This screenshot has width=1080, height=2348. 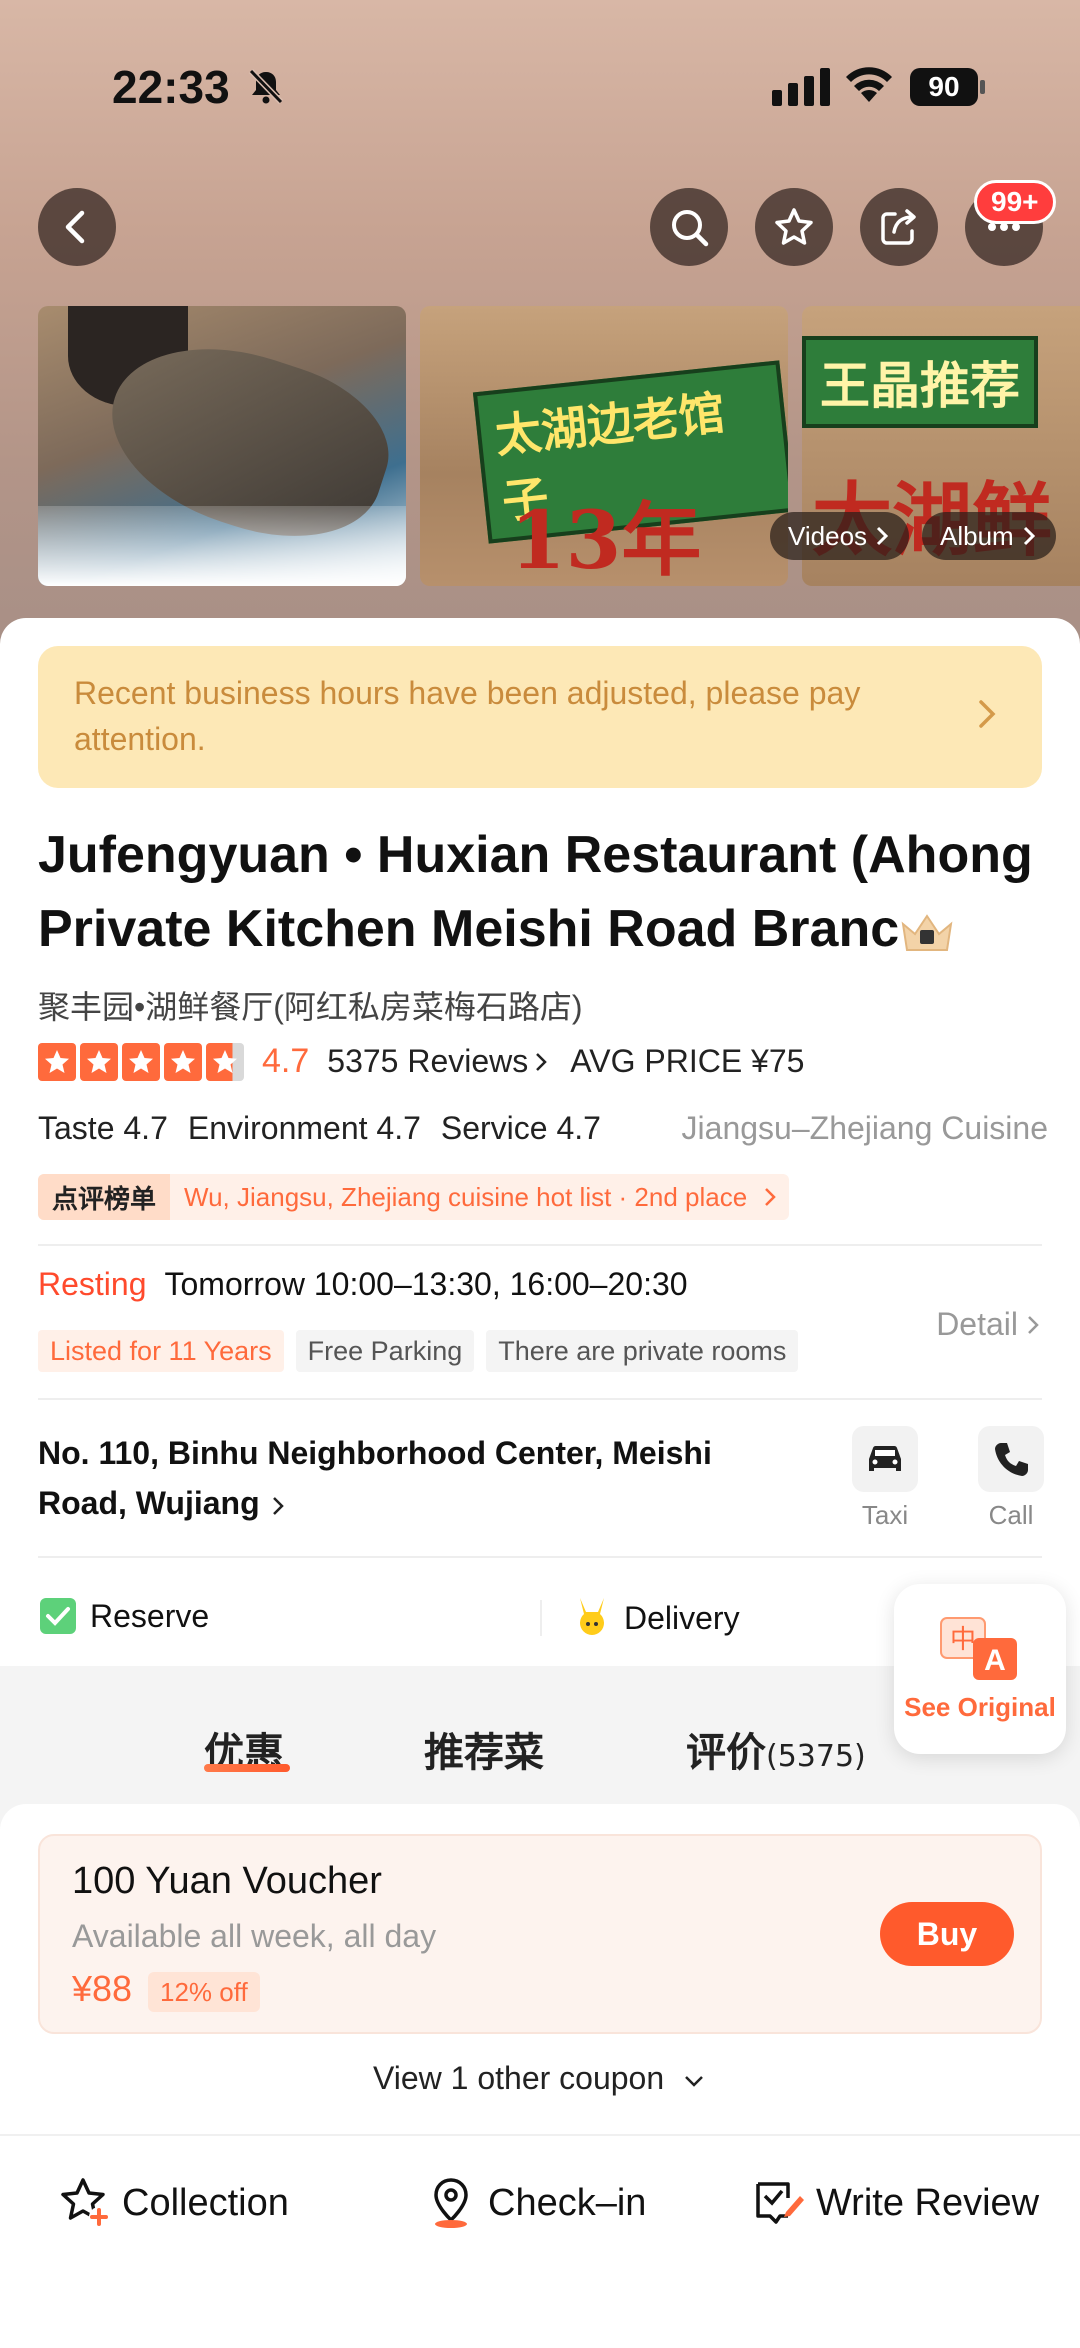 I want to click on share-button, so click(x=899, y=227).